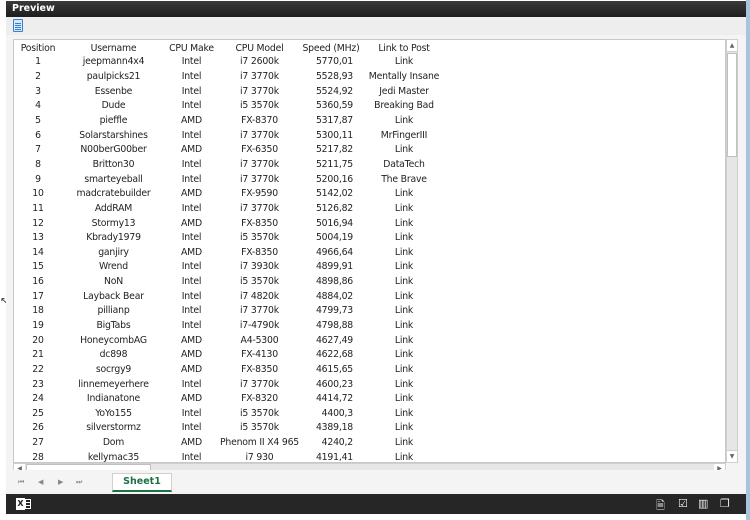 Image resolution: width=750 pixels, height=520 pixels. I want to click on cell-username: N00berG00ber, so click(113, 150).